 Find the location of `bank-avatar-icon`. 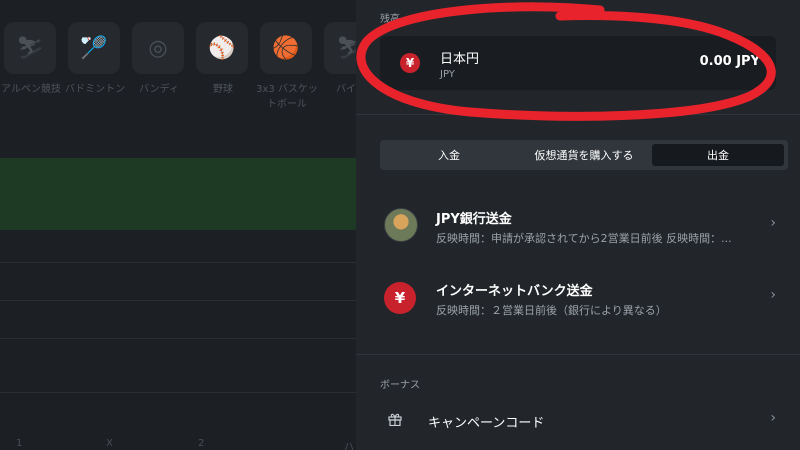

bank-avatar-icon is located at coordinates (401, 225).